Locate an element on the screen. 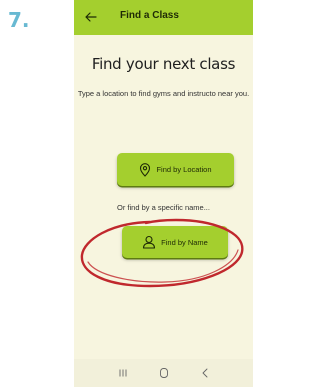 Image resolution: width=320 pixels, height=387 pixels. page-headline: Find your next class is located at coordinates (163, 64).